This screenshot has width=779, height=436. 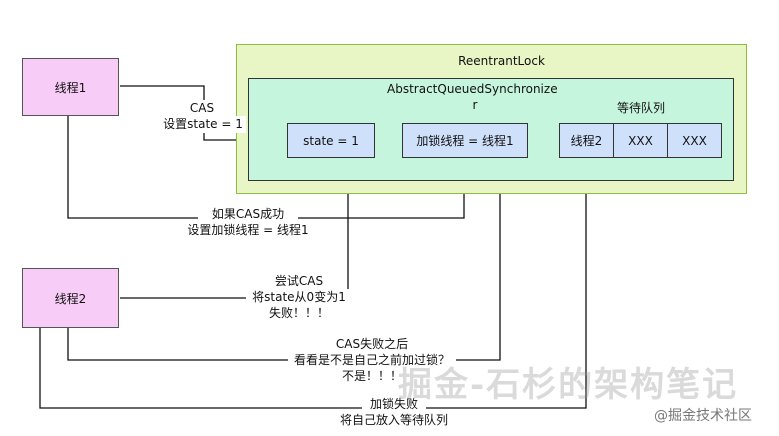 I want to click on aqs-title-line2: r, so click(x=475, y=105).